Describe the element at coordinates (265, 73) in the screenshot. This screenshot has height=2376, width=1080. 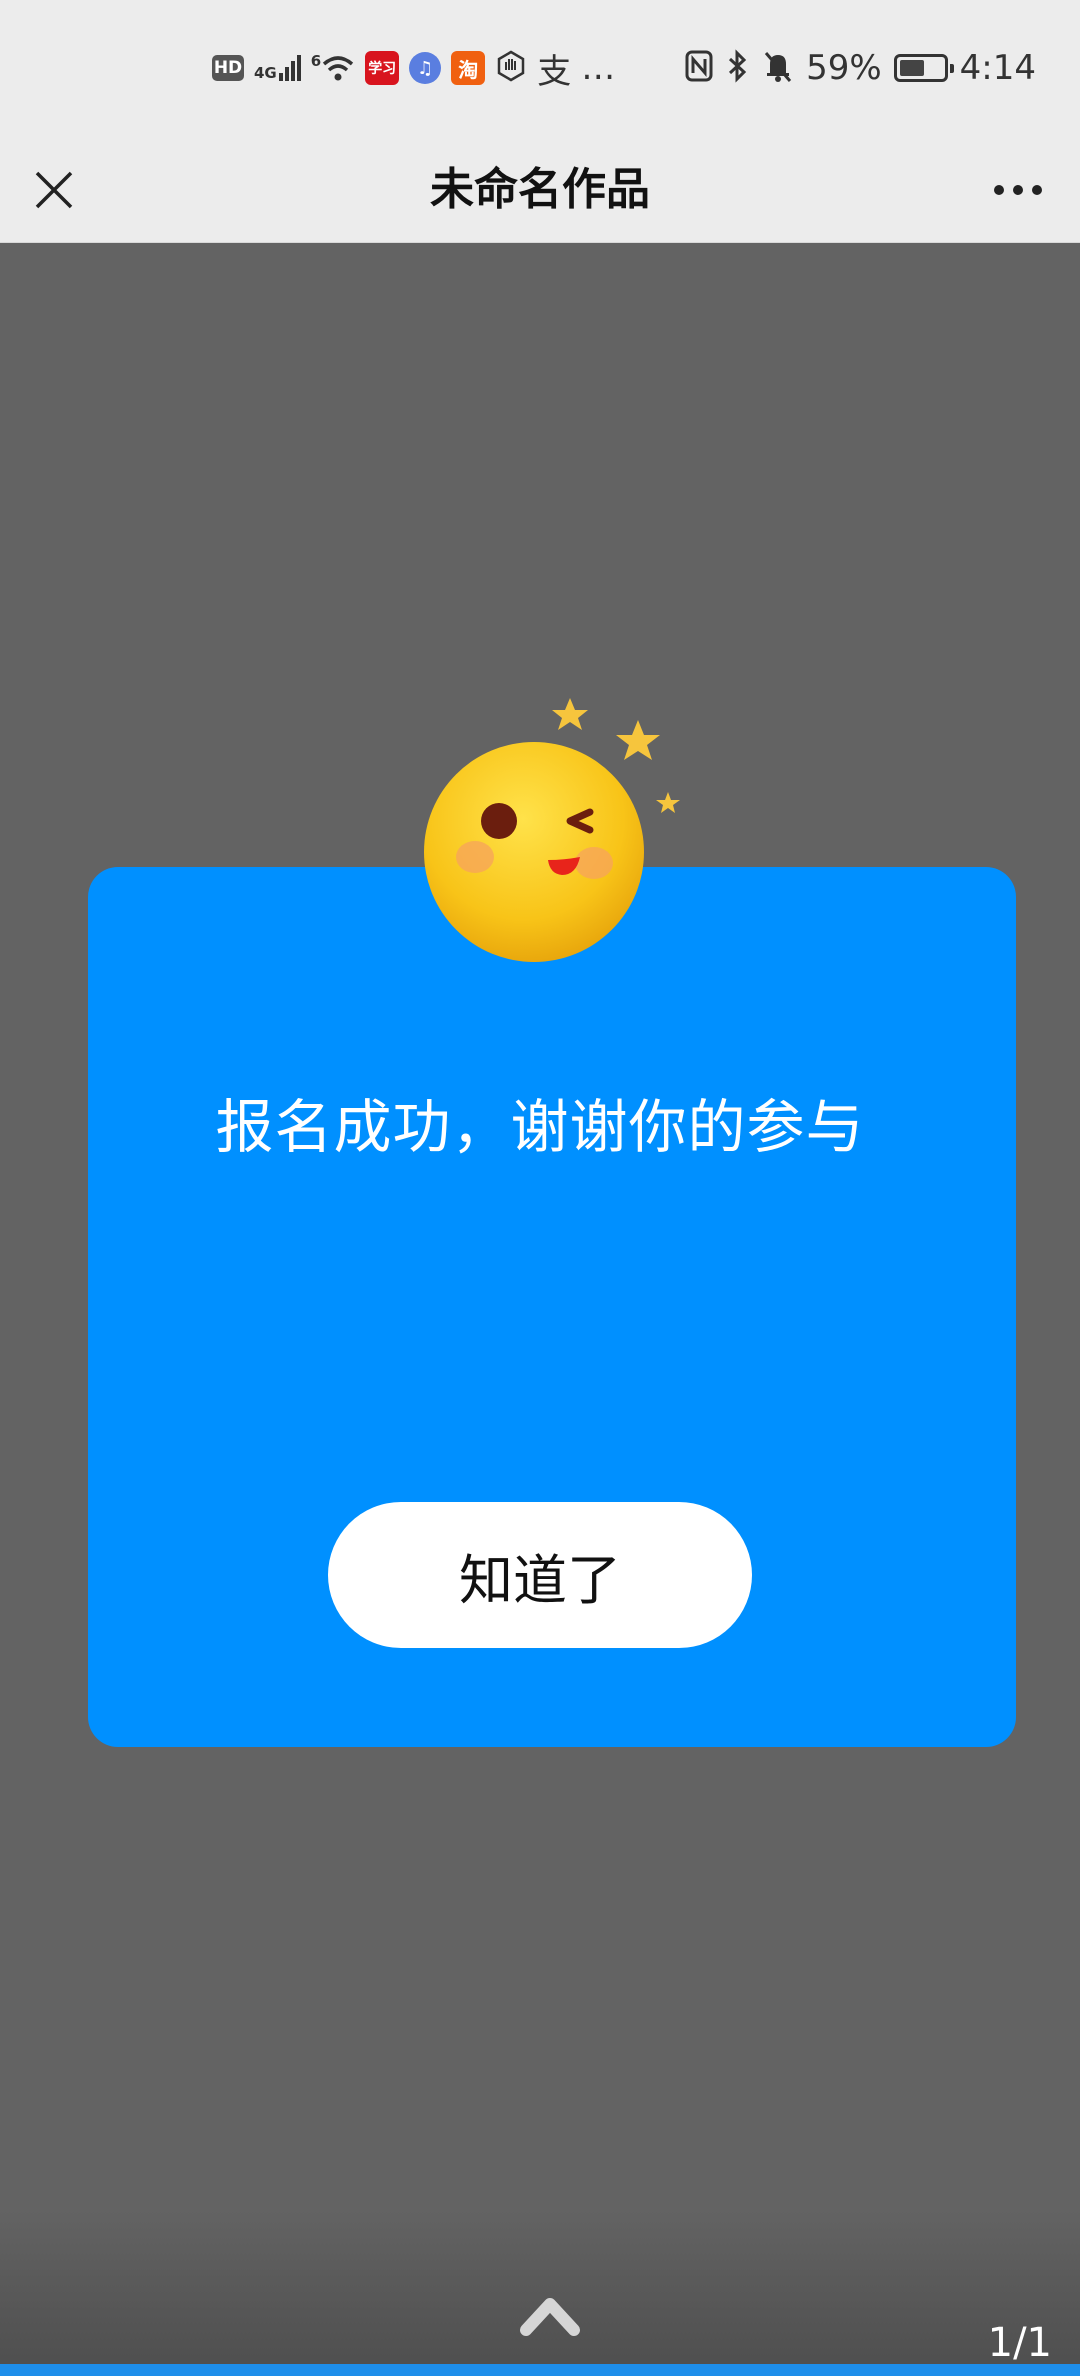
I see `network-type-label: 4G` at that location.